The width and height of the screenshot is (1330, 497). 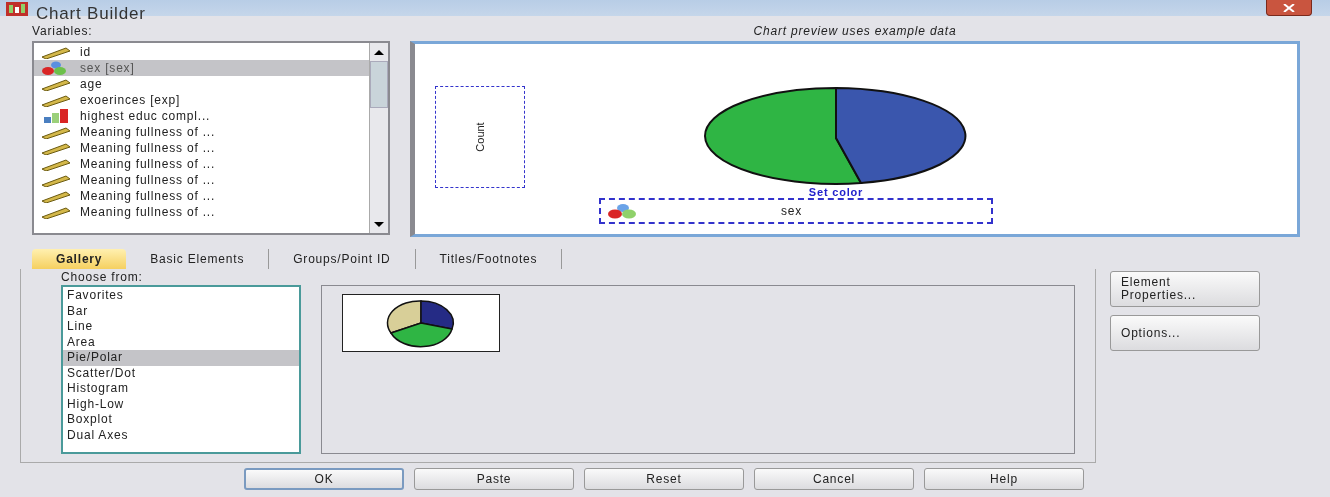 I want to click on chart-type-item: Scatter/Dot, so click(x=181, y=373).